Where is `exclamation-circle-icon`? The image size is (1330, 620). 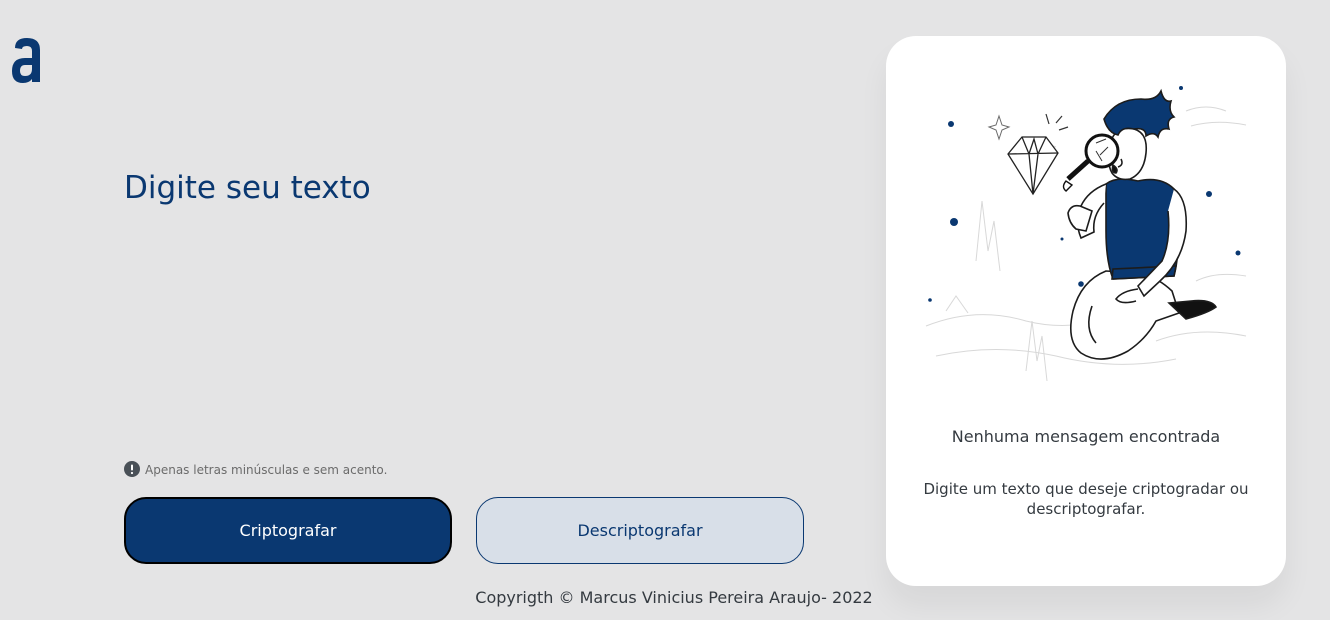
exclamation-circle-icon is located at coordinates (132, 468).